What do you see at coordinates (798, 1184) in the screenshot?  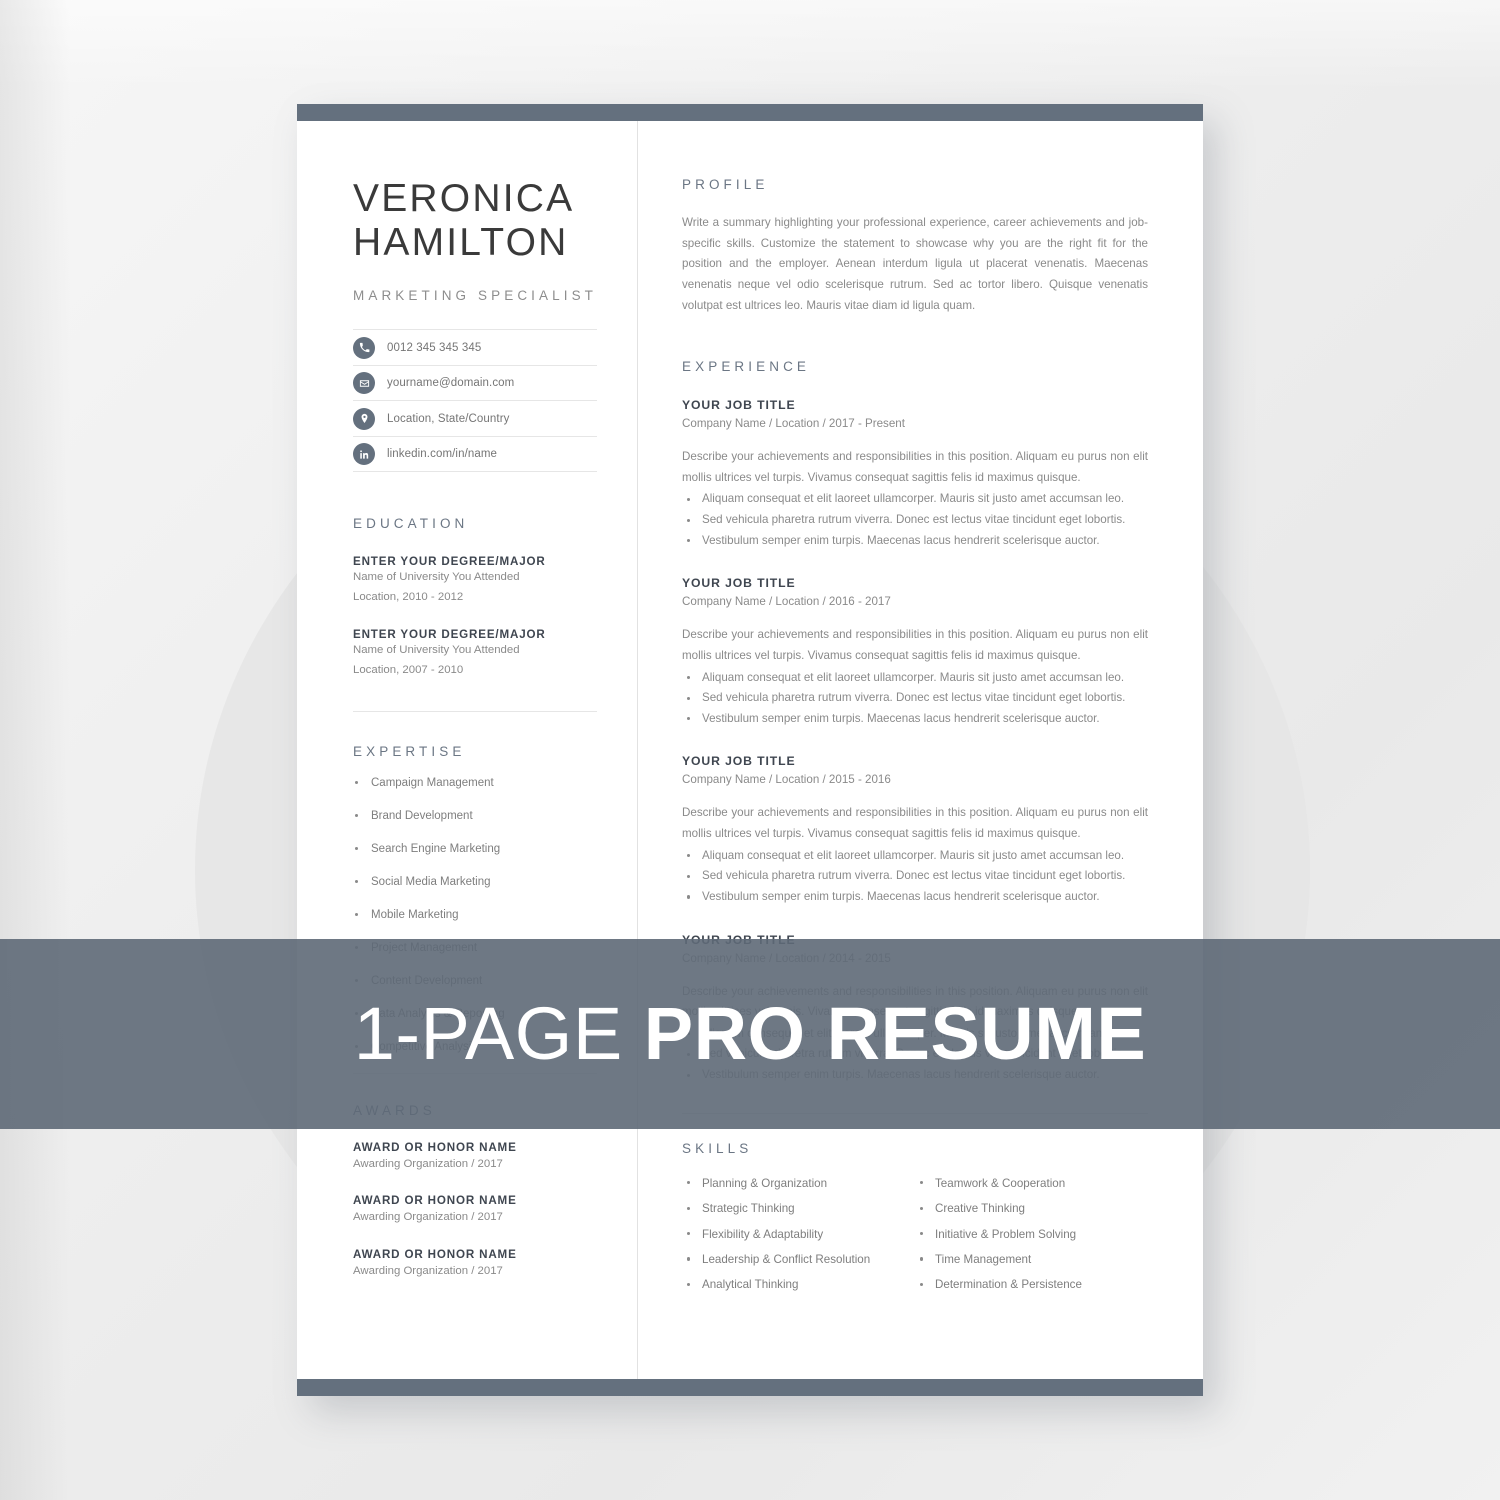 I see `list-item: Planning & Organization` at bounding box center [798, 1184].